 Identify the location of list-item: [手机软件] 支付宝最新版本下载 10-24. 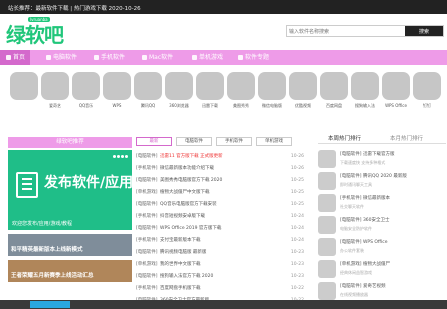
(221, 241).